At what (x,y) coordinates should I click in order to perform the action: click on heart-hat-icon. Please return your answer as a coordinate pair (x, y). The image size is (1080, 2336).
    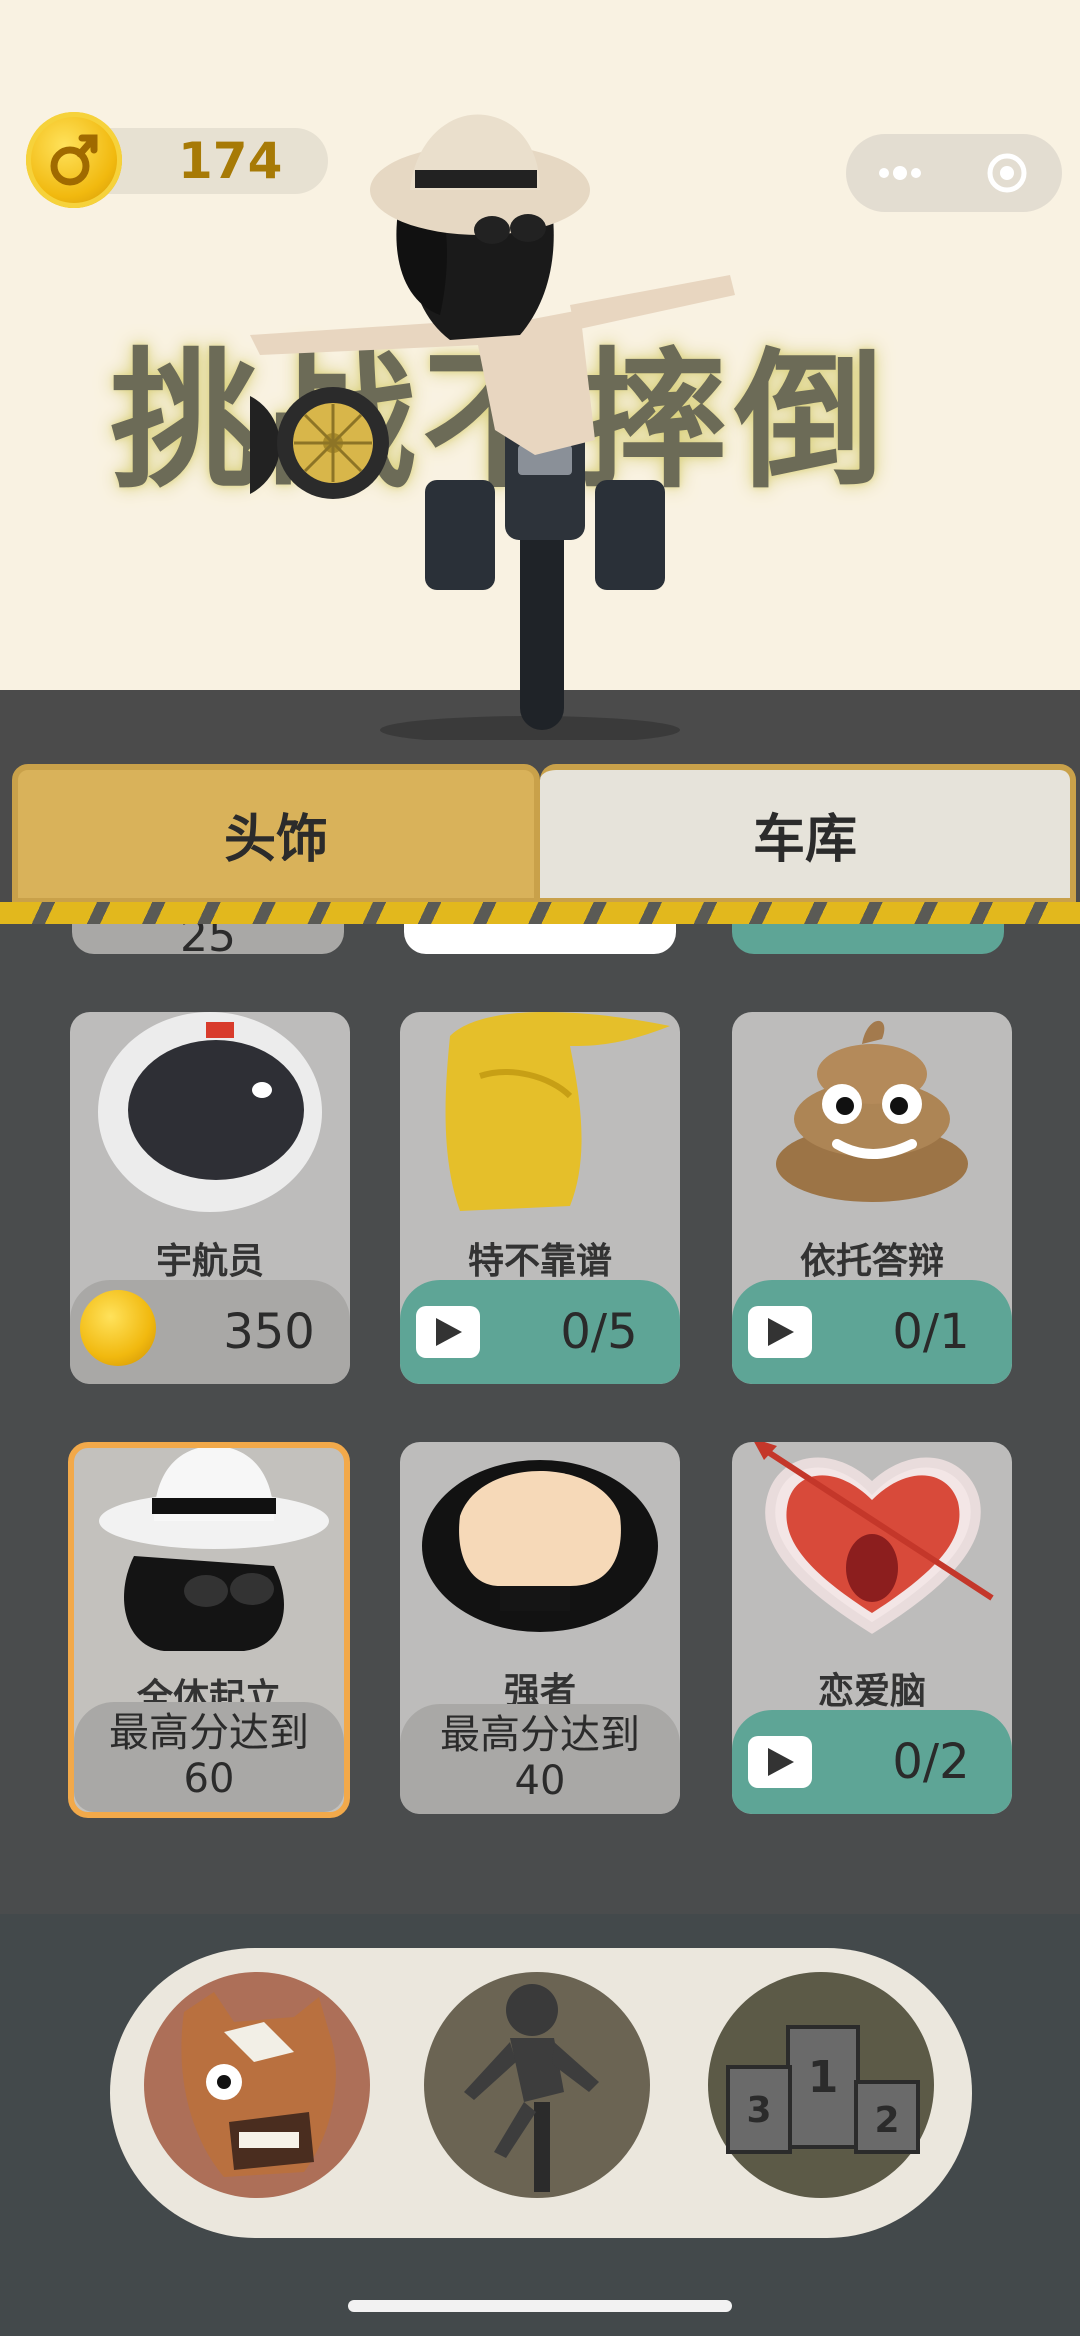
    Looking at the image, I should click on (874, 1538).